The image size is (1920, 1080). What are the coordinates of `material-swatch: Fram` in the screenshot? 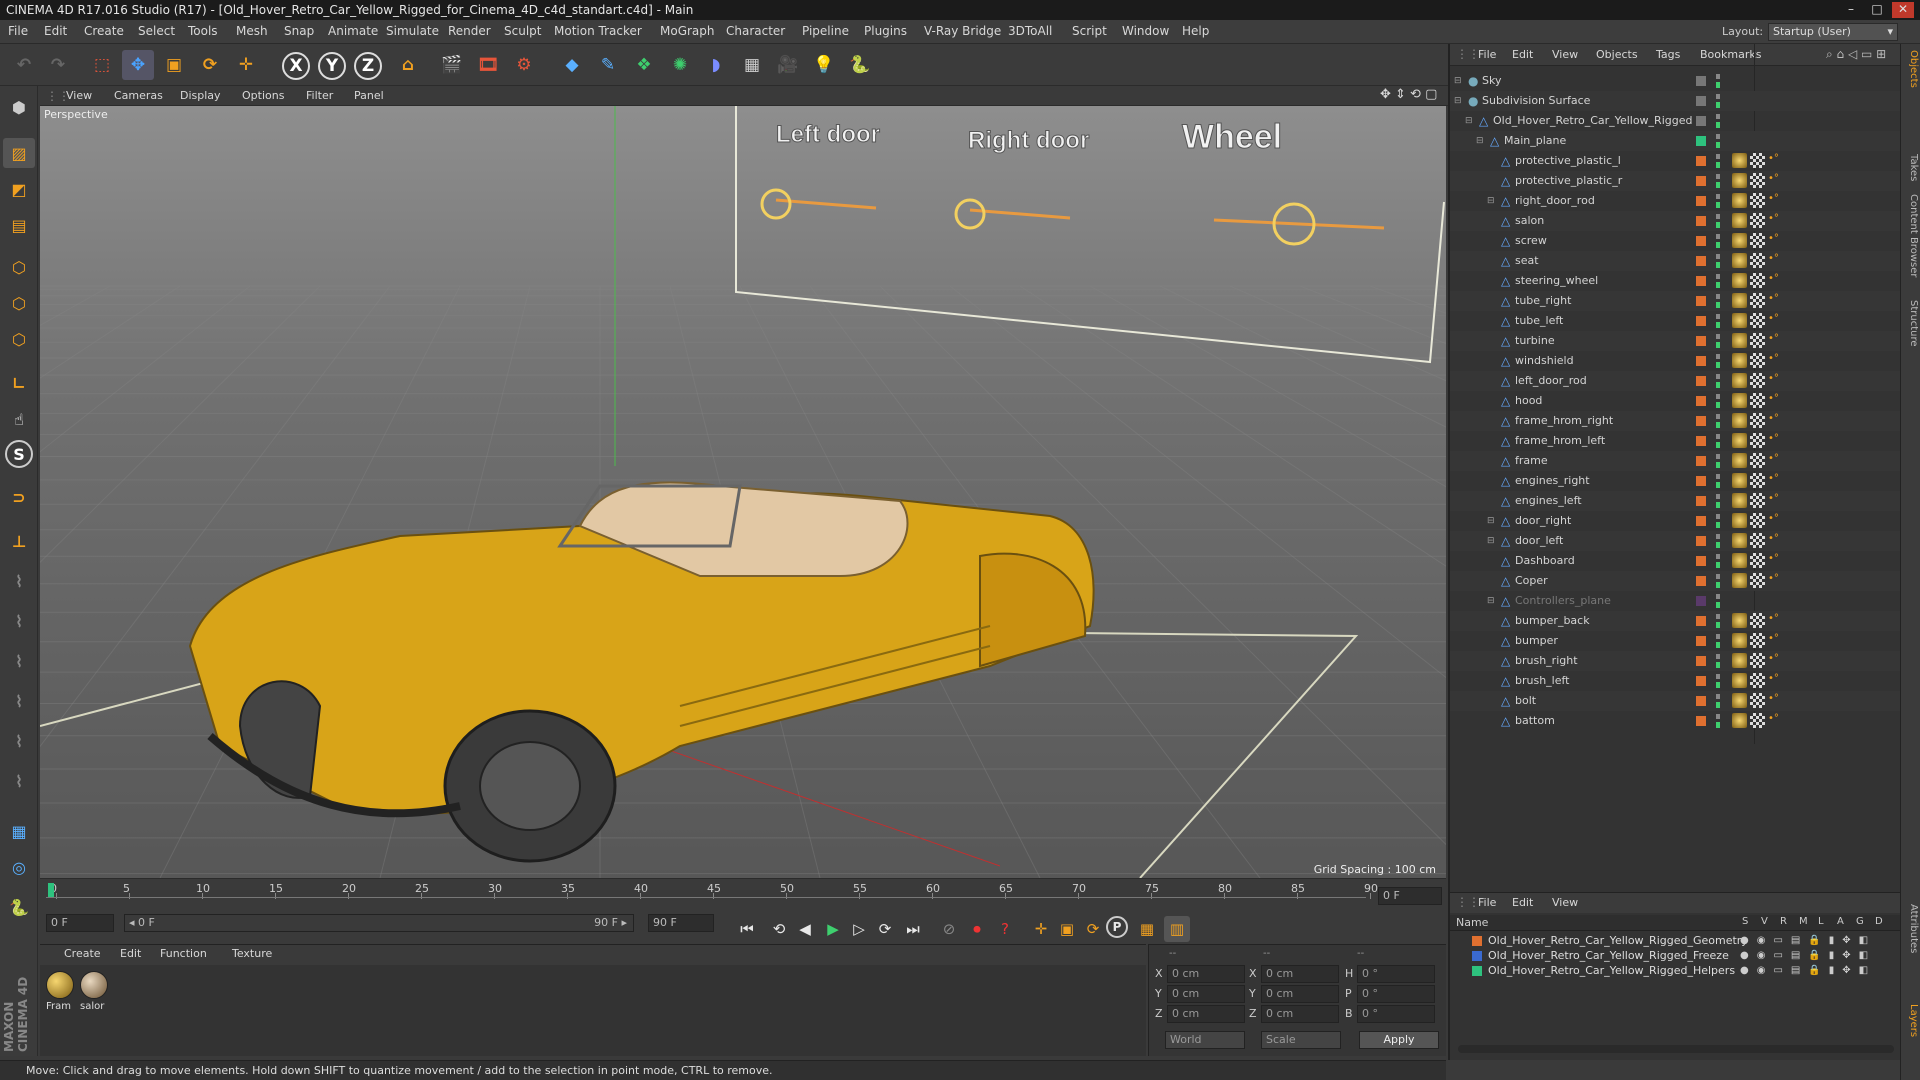 It's located at (61, 993).